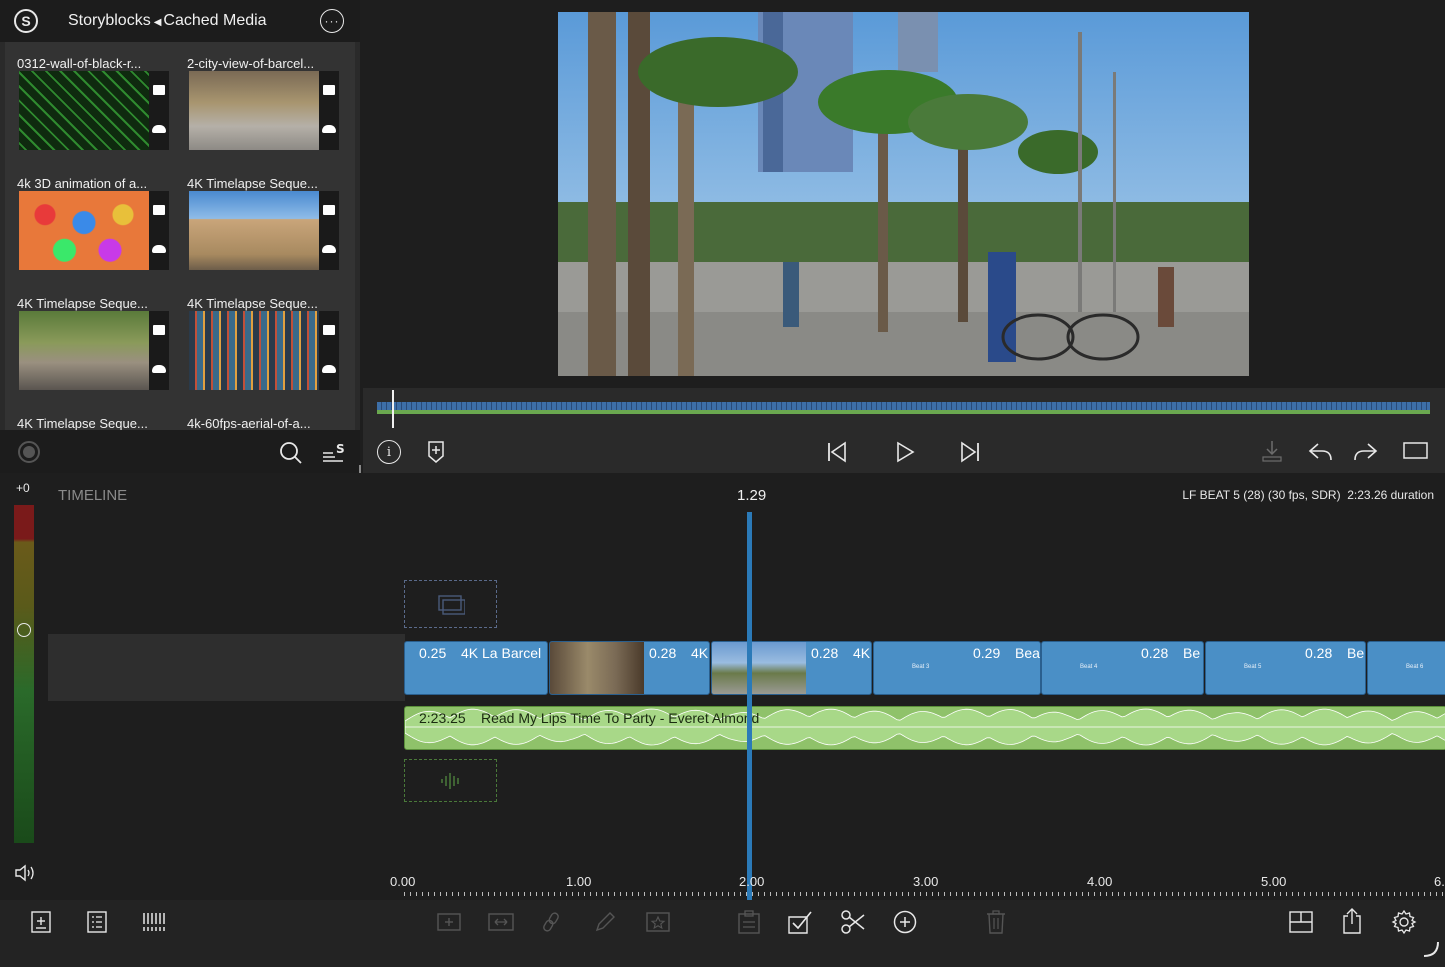 The image size is (1445, 967). I want to click on ruler-label: 0.00, so click(403, 881).